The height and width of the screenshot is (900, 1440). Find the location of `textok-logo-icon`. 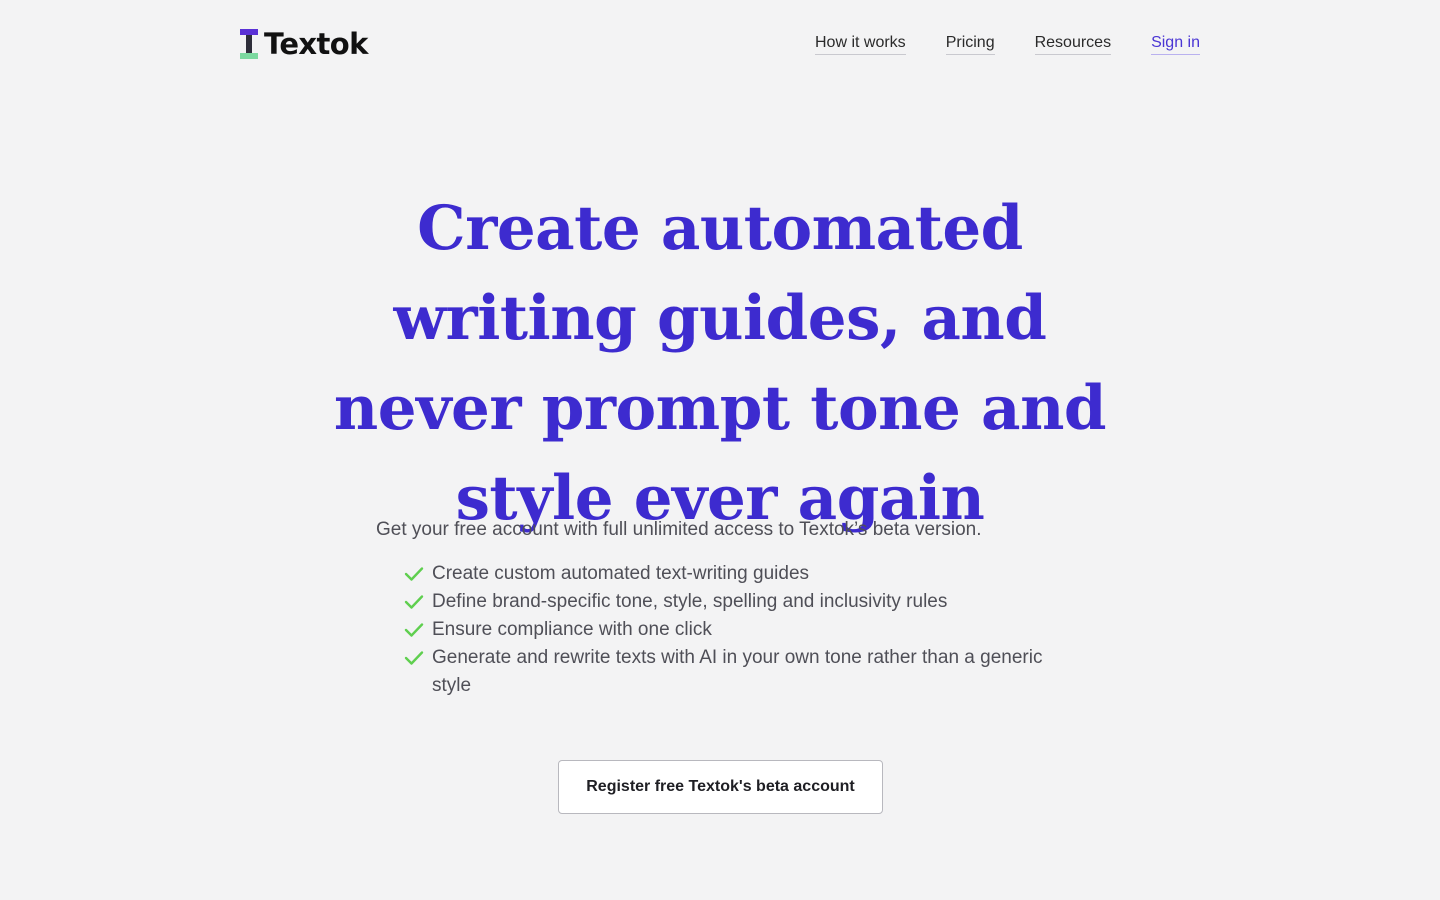

textok-logo-icon is located at coordinates (249, 44).